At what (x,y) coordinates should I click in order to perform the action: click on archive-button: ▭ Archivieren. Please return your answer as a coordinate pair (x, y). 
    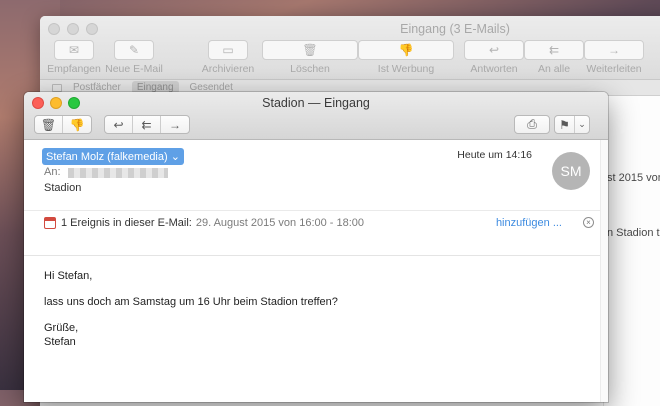
    Looking at the image, I should click on (228, 57).